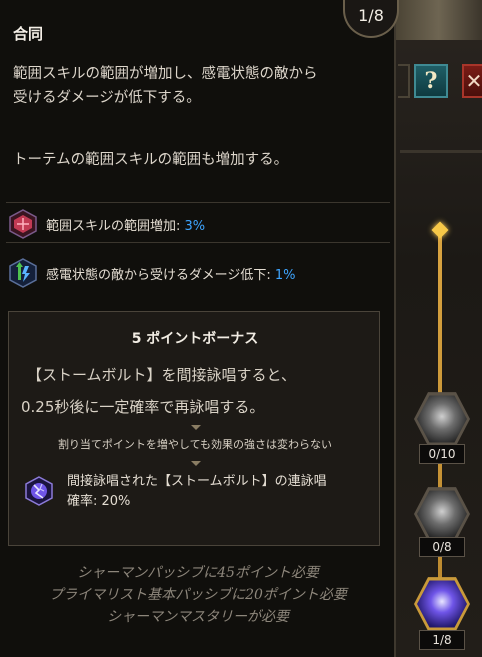  I want to click on stat-value: 1%, so click(285, 275).